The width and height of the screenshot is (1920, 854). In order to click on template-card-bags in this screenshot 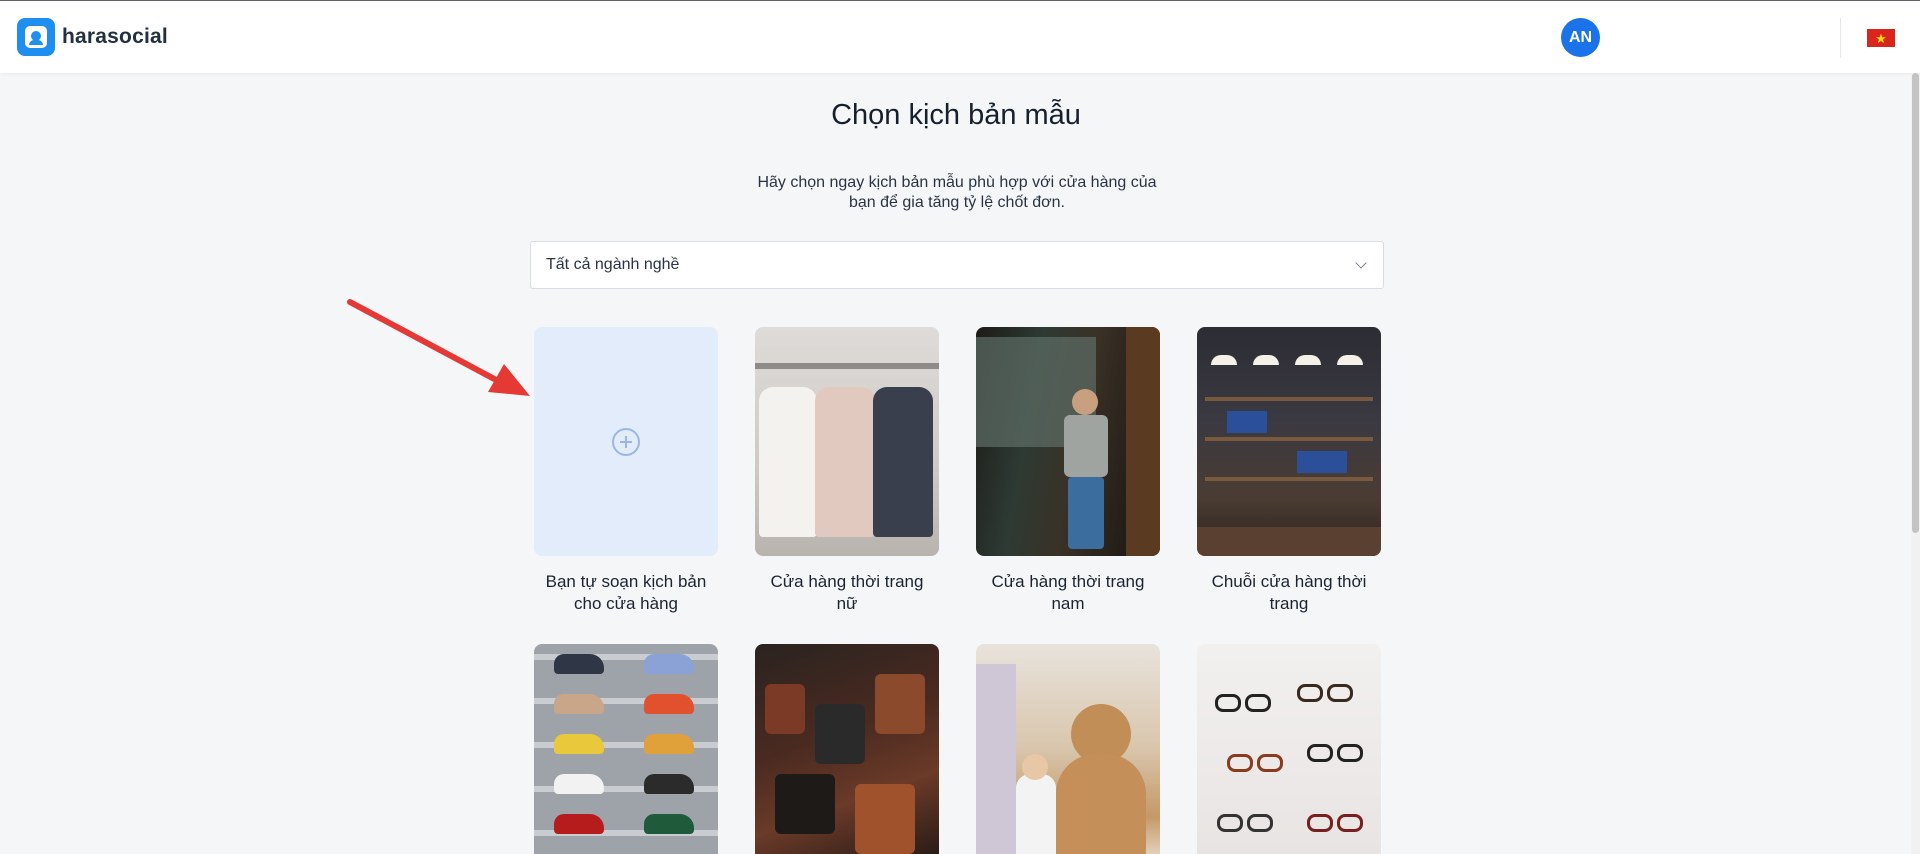, I will do `click(847, 749)`.